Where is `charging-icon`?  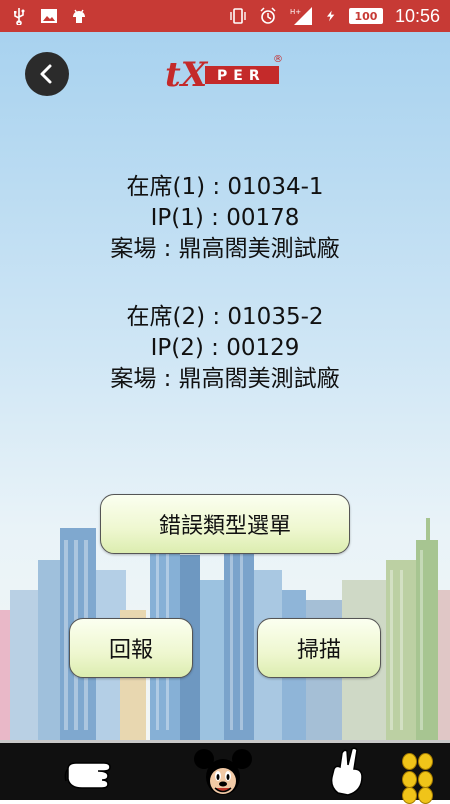
charging-icon is located at coordinates (330, 16).